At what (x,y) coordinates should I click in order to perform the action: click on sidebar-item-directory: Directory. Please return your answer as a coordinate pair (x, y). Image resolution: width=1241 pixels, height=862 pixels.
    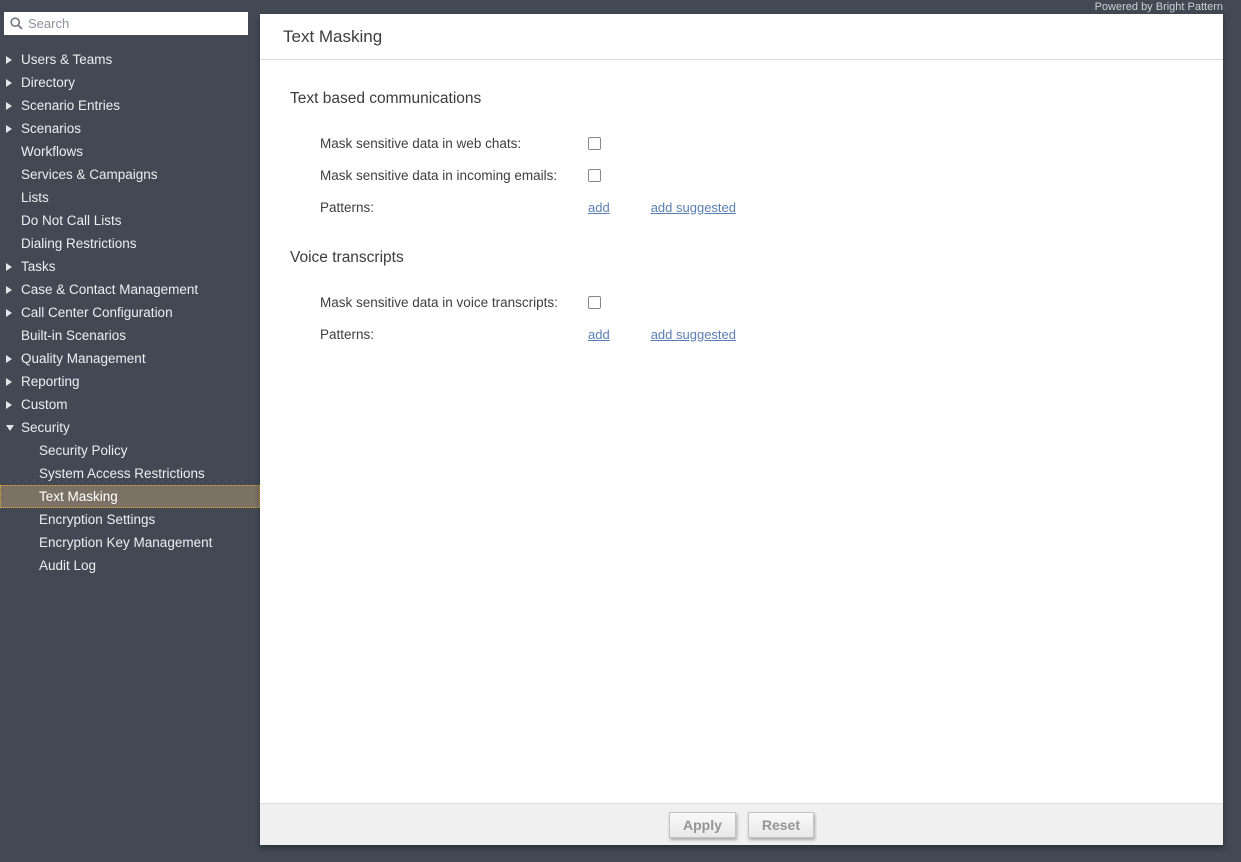
    Looking at the image, I should click on (130, 82).